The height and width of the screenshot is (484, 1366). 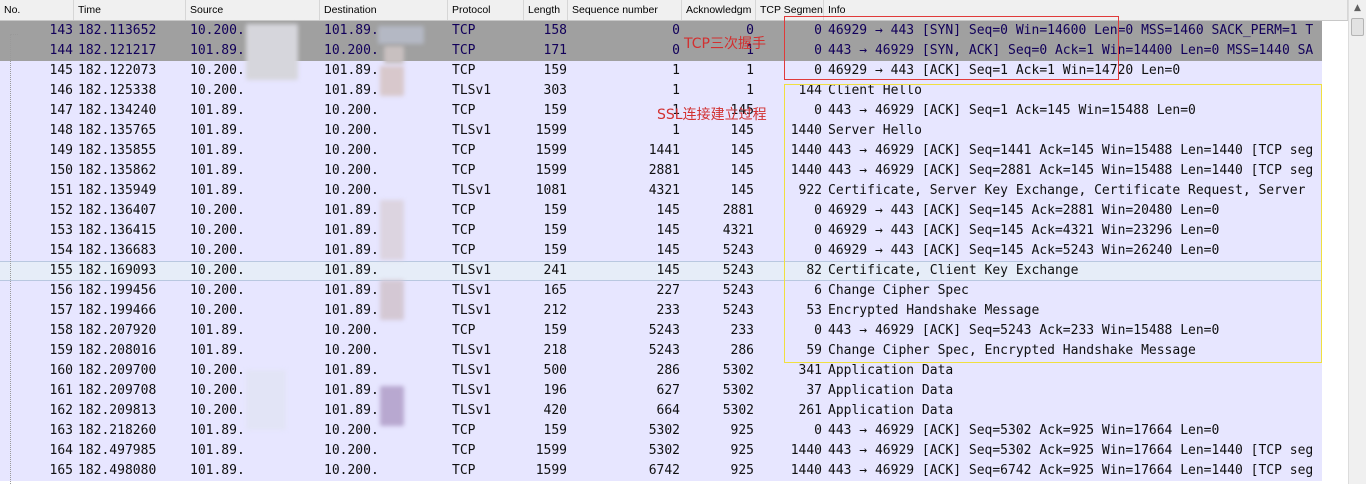 What do you see at coordinates (664, 470) in the screenshot?
I see `packet-sequence: 6742` at bounding box center [664, 470].